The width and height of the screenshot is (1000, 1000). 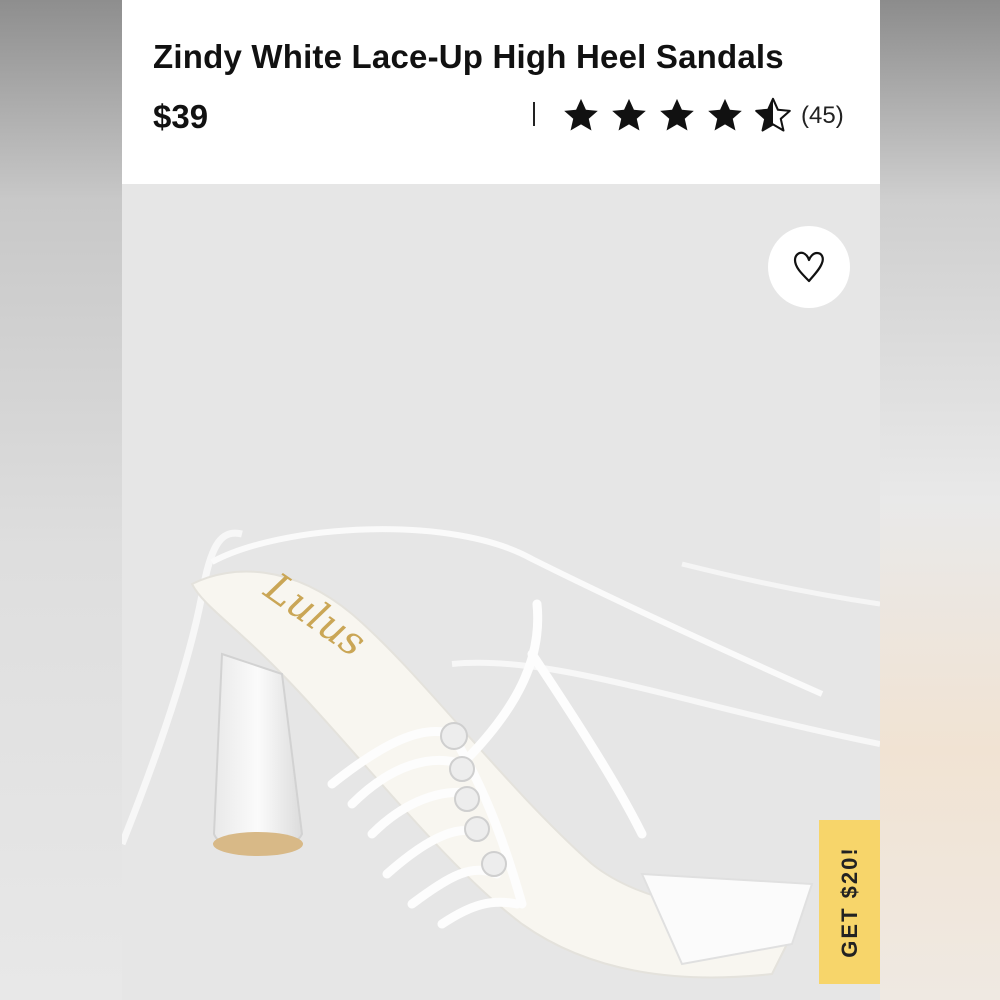 I want to click on promo-label: GET $20!, so click(x=849, y=902).